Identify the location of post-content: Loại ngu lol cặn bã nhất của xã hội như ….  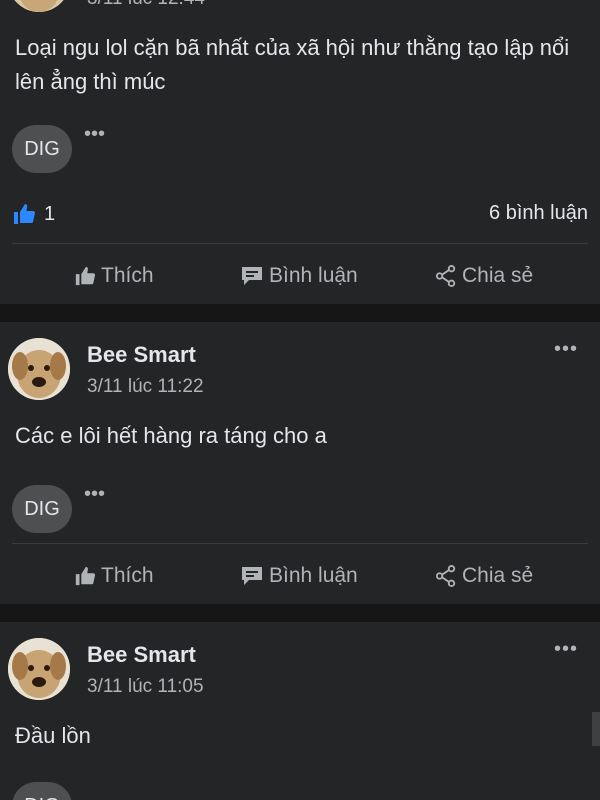
(292, 64).